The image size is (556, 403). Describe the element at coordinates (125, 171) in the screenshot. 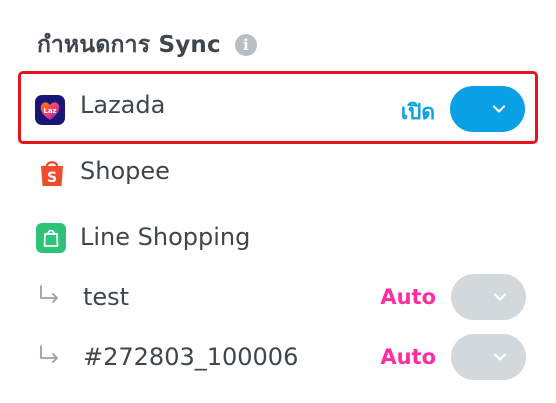

I see `channel-label: Shopee` at that location.